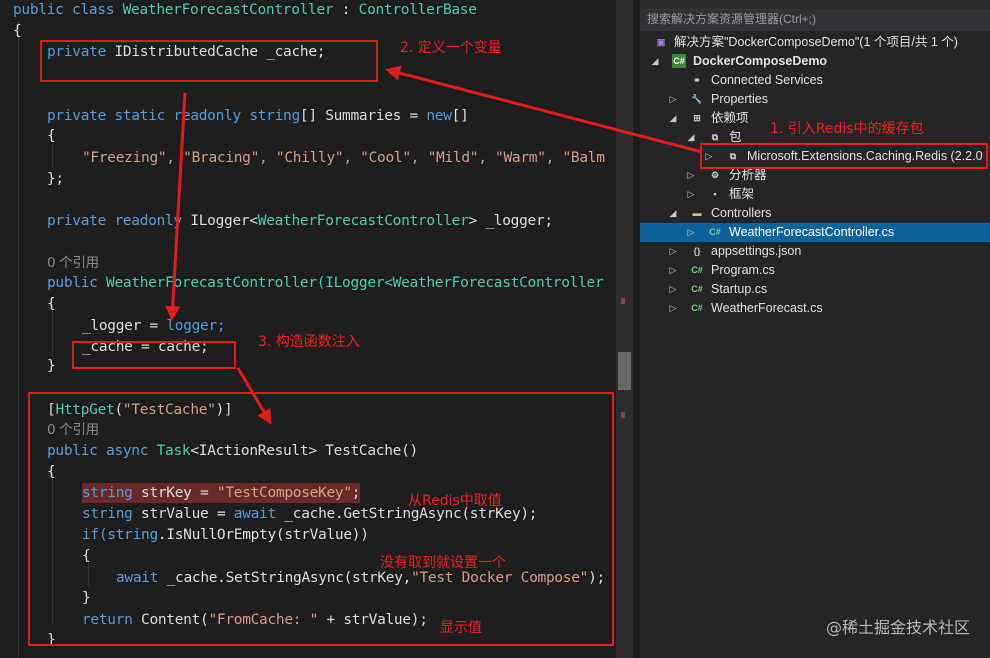  Describe the element at coordinates (209, 61) in the screenshot. I see `annotation-box-field` at that location.